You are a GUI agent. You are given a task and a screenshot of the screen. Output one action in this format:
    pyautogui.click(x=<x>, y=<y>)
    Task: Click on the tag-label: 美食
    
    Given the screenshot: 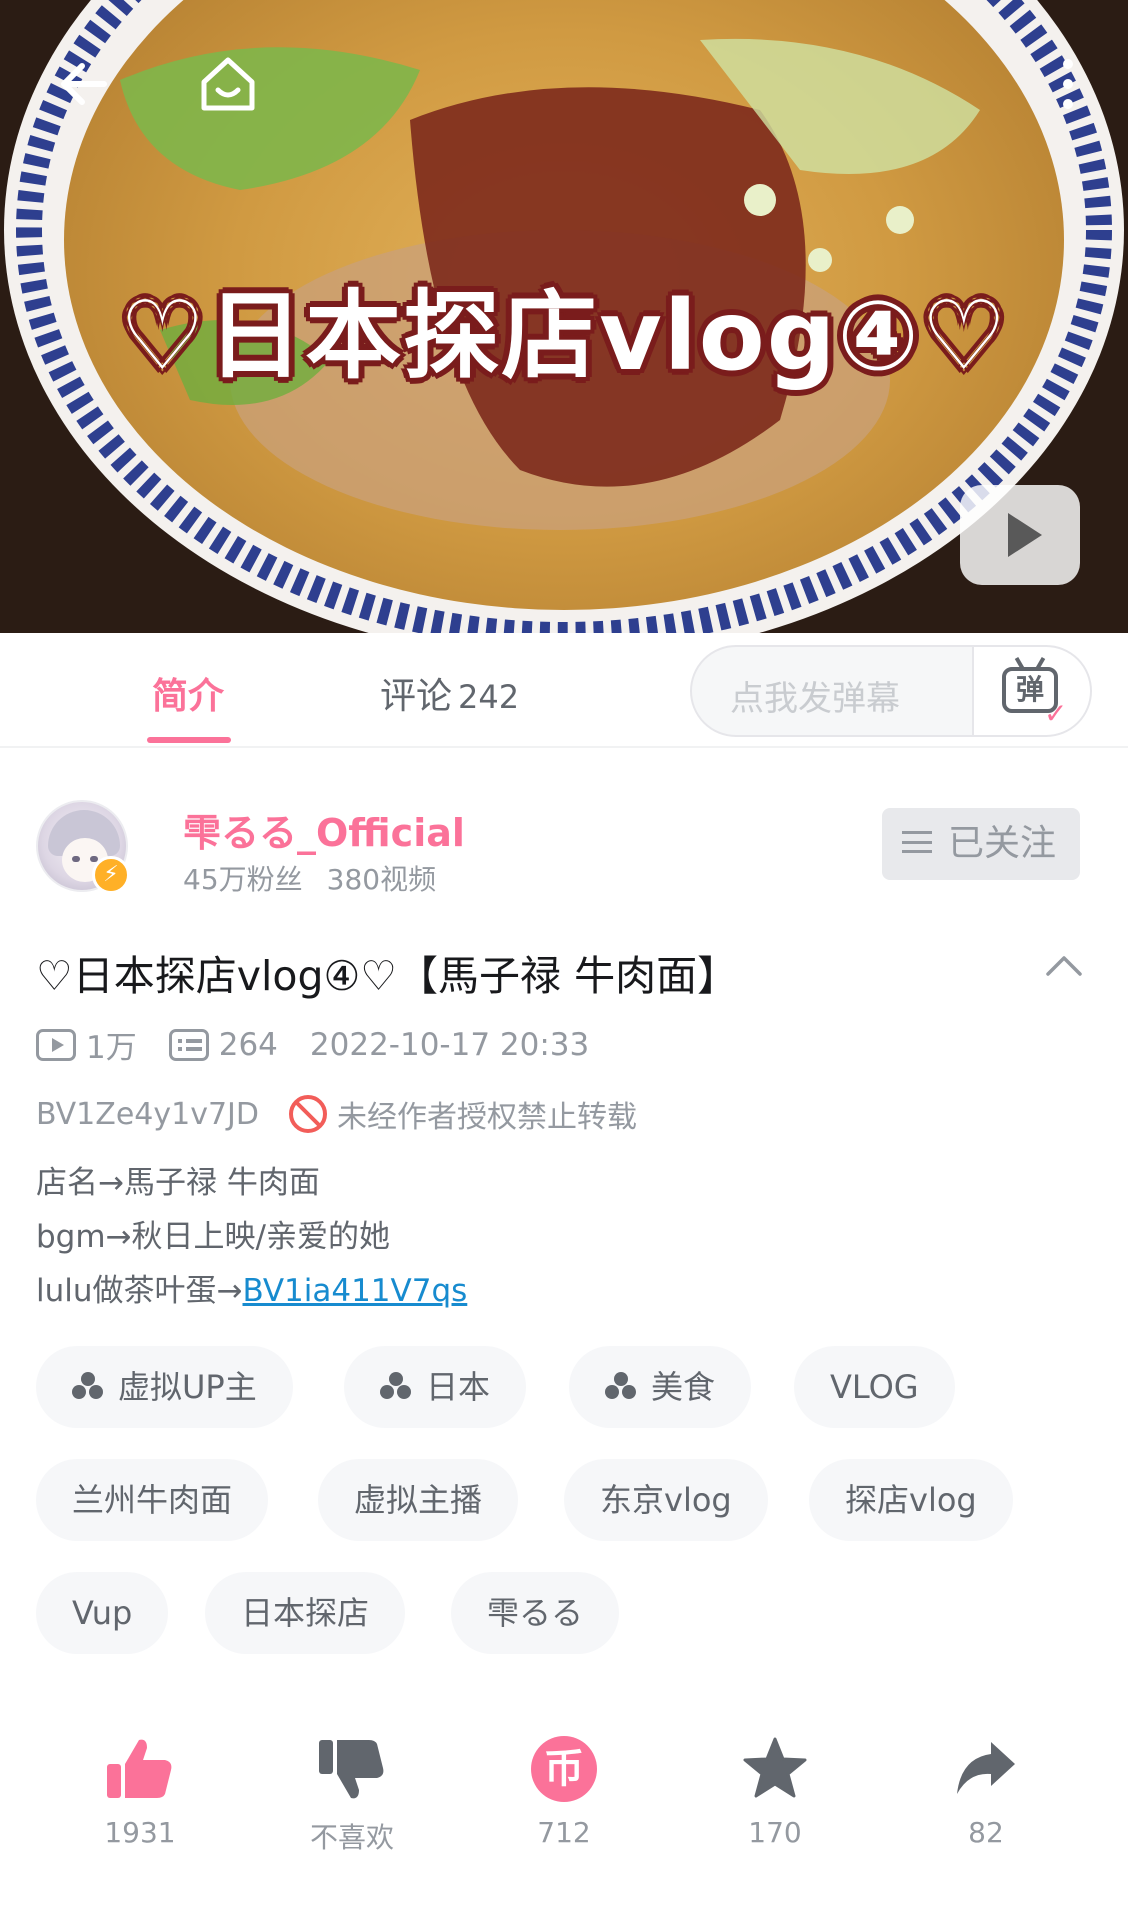 What is the action you would take?
    pyautogui.click(x=683, y=1387)
    